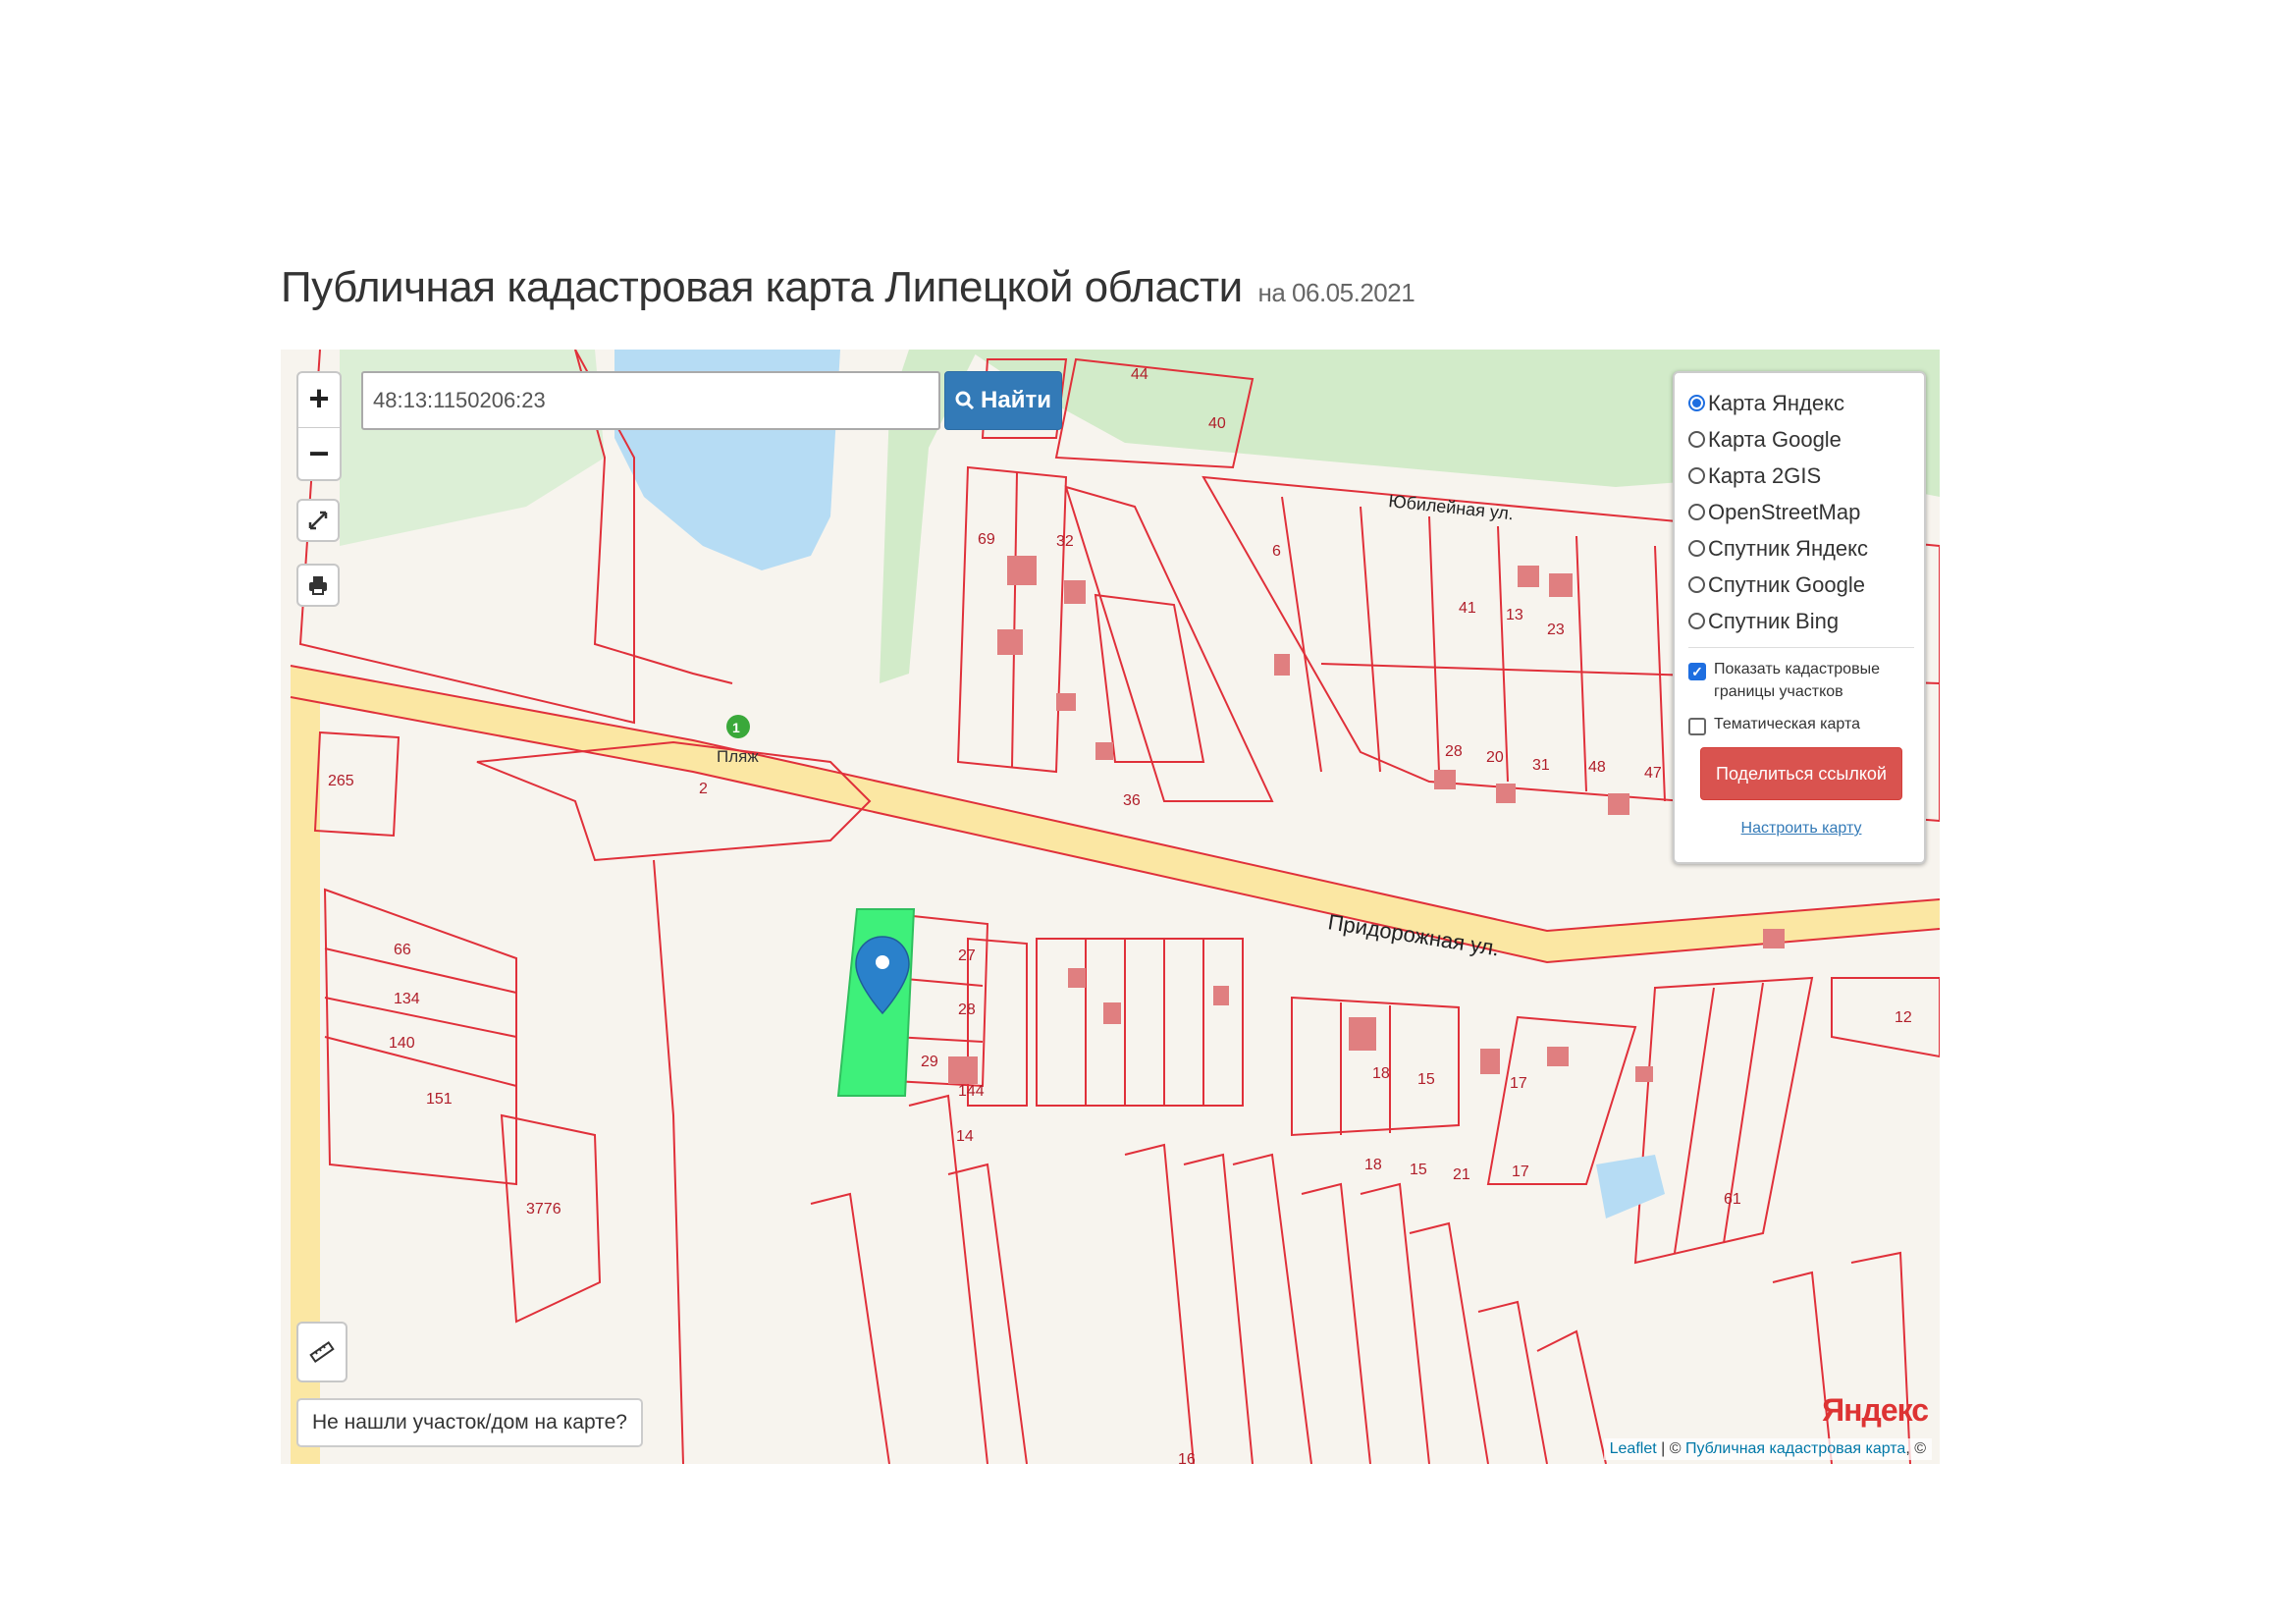 The image size is (2296, 1624). Describe the element at coordinates (402, 1043) in the screenshot. I see `svg-text: 140` at that location.